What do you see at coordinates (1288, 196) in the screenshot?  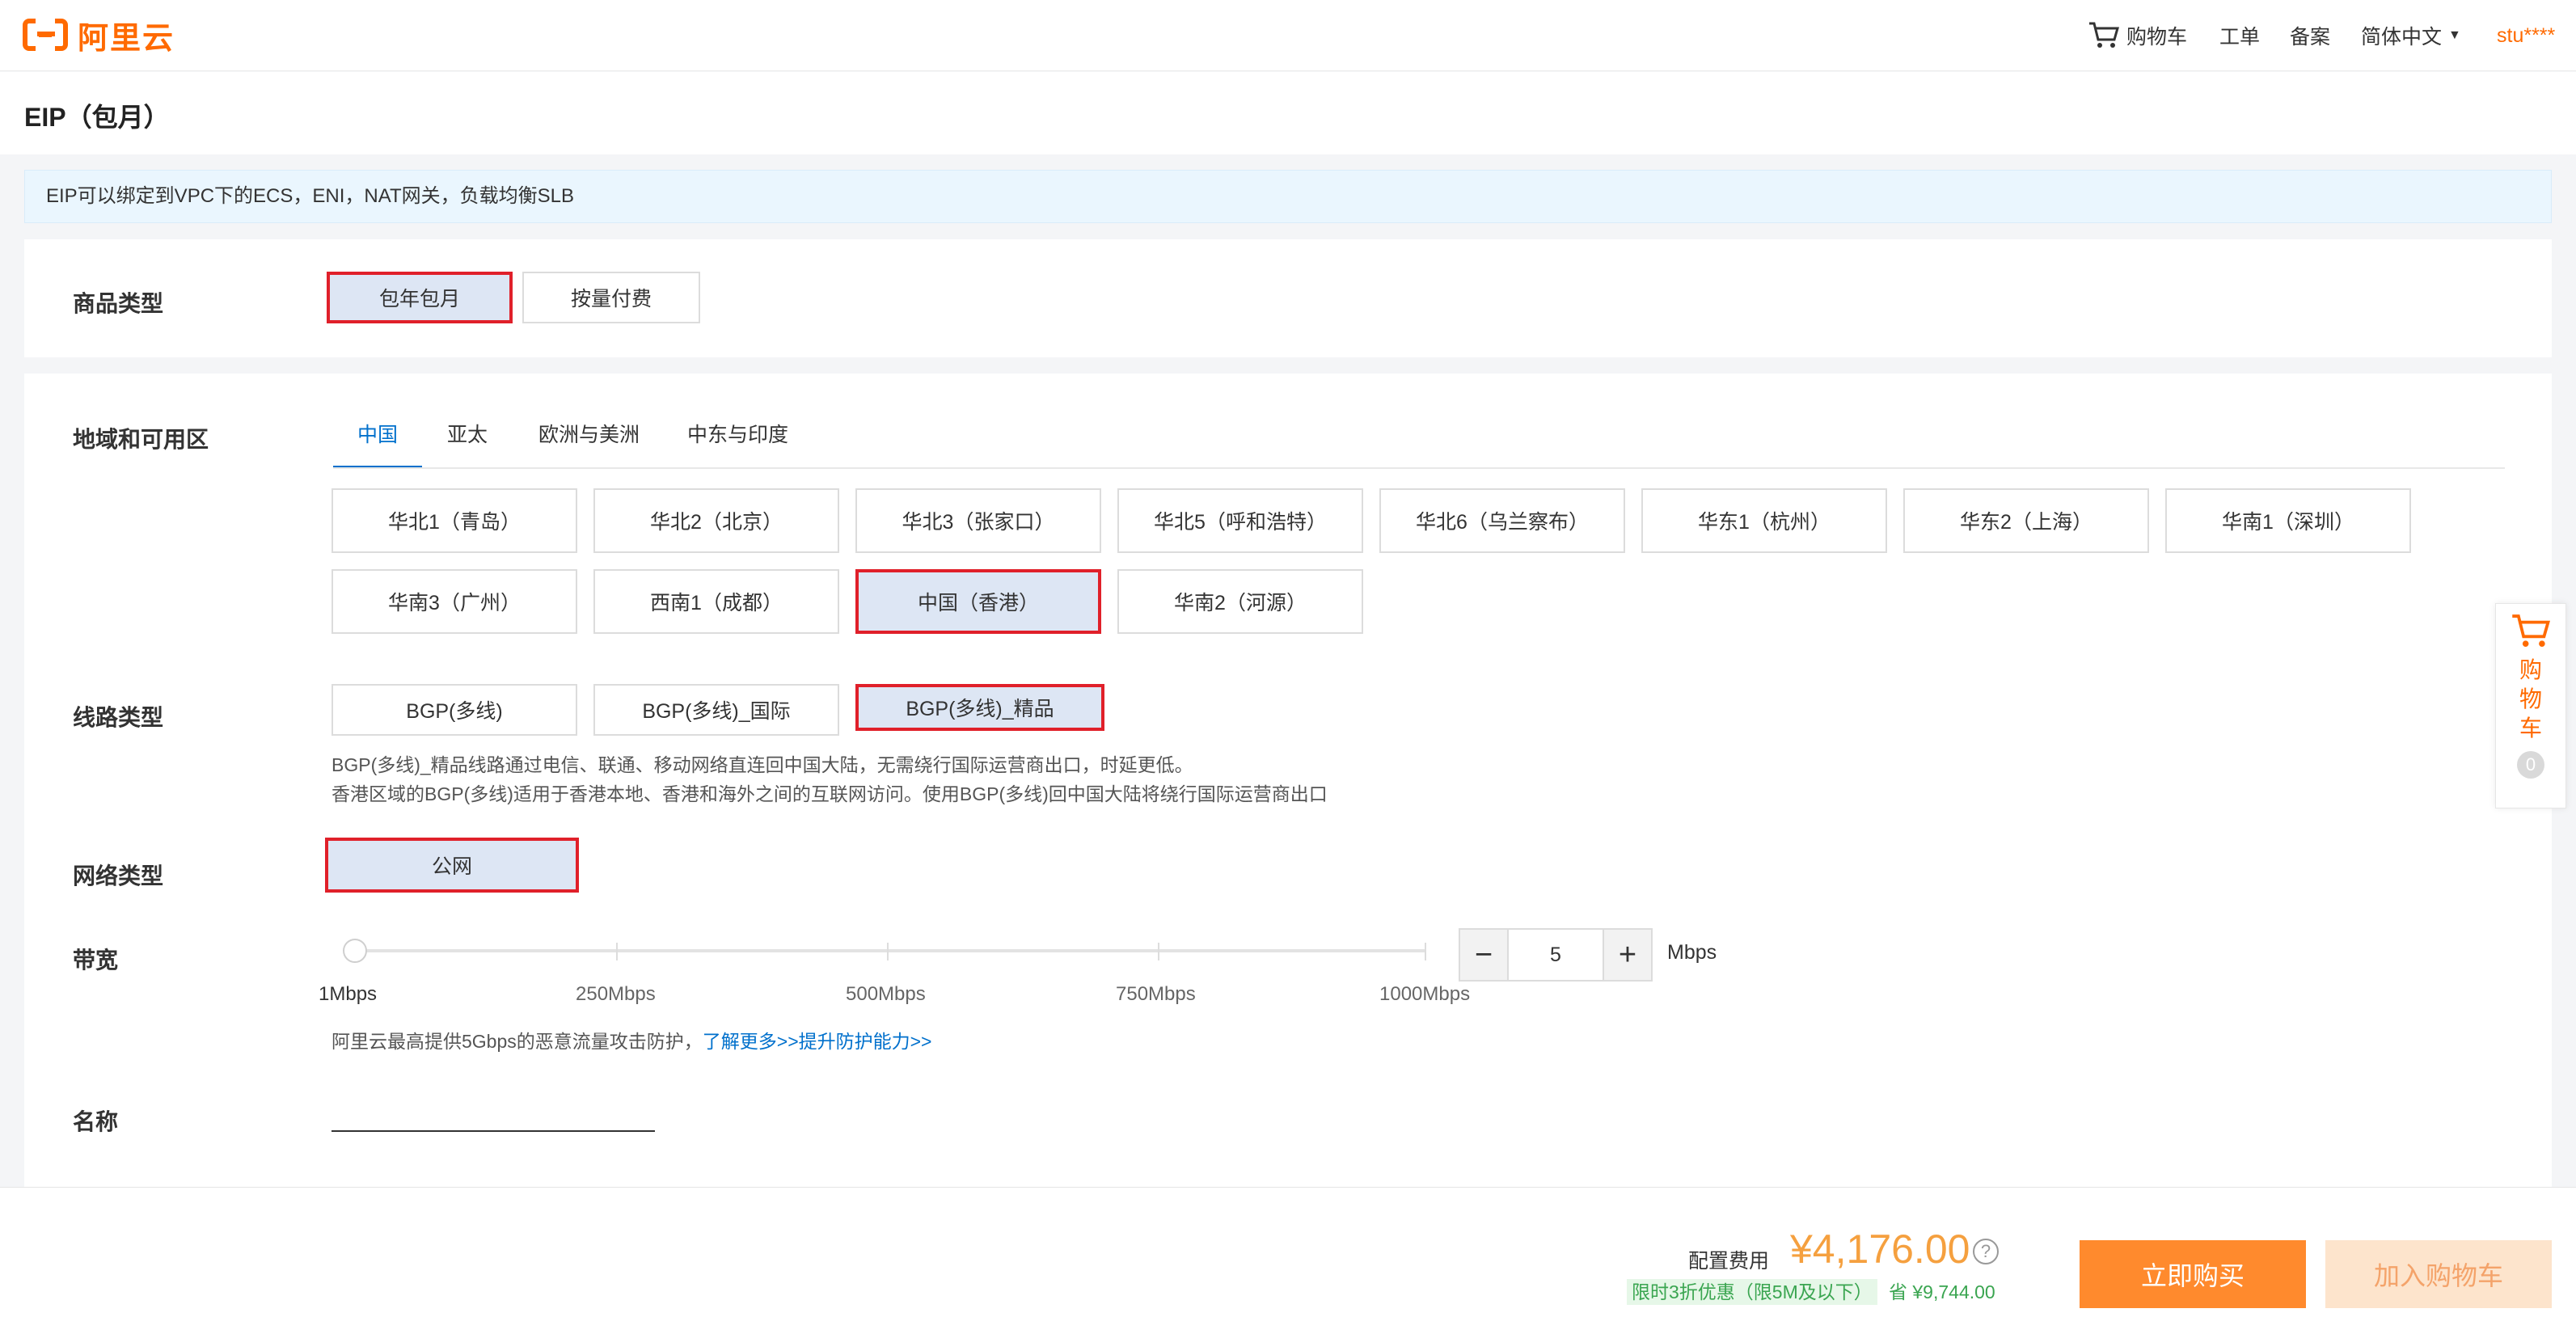 I see `info-notice: EIP可以绑定到VPC下的ECS，ENI，NAT网关，负载均衡SLB` at bounding box center [1288, 196].